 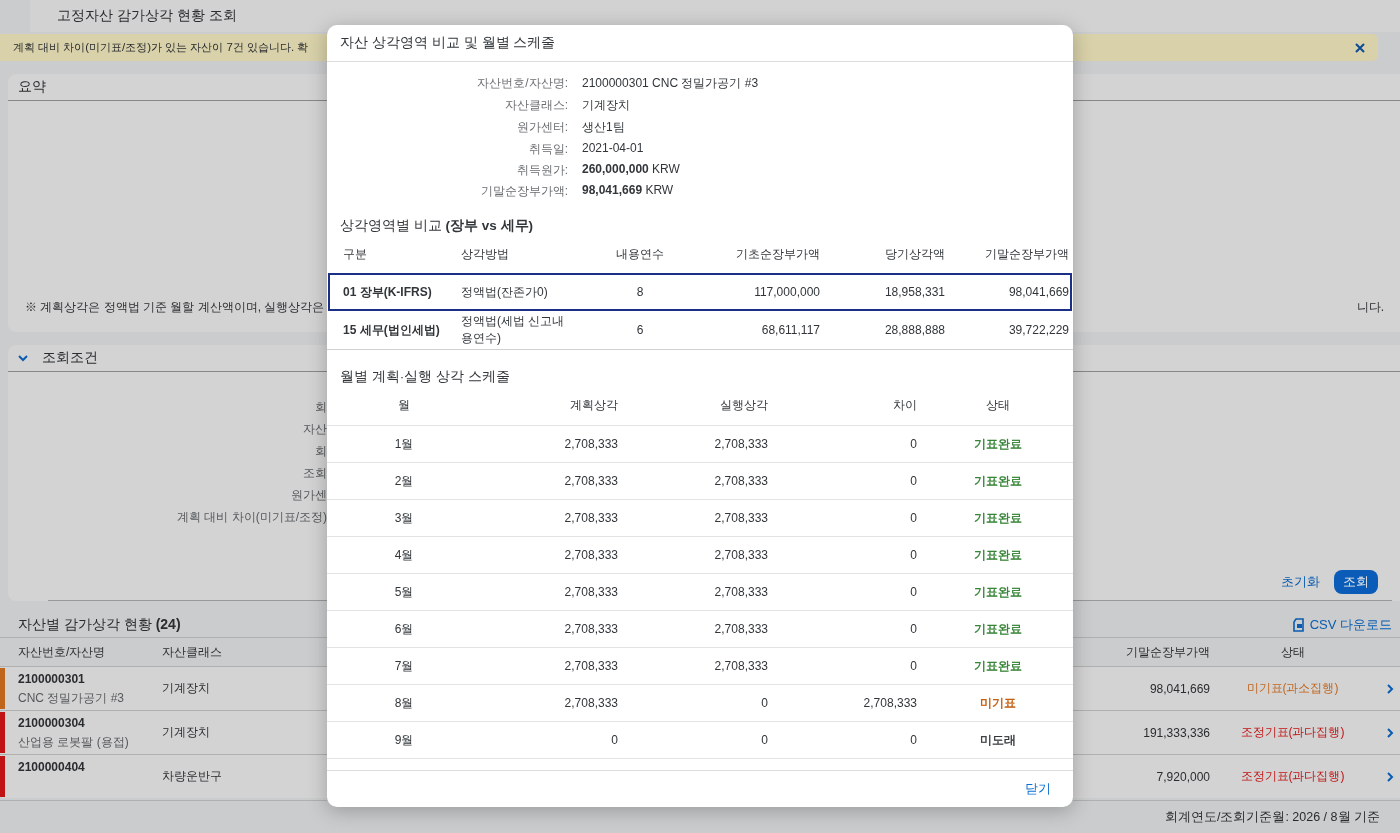 I want to click on field-label: 원가센터:, so click(x=541, y=127).